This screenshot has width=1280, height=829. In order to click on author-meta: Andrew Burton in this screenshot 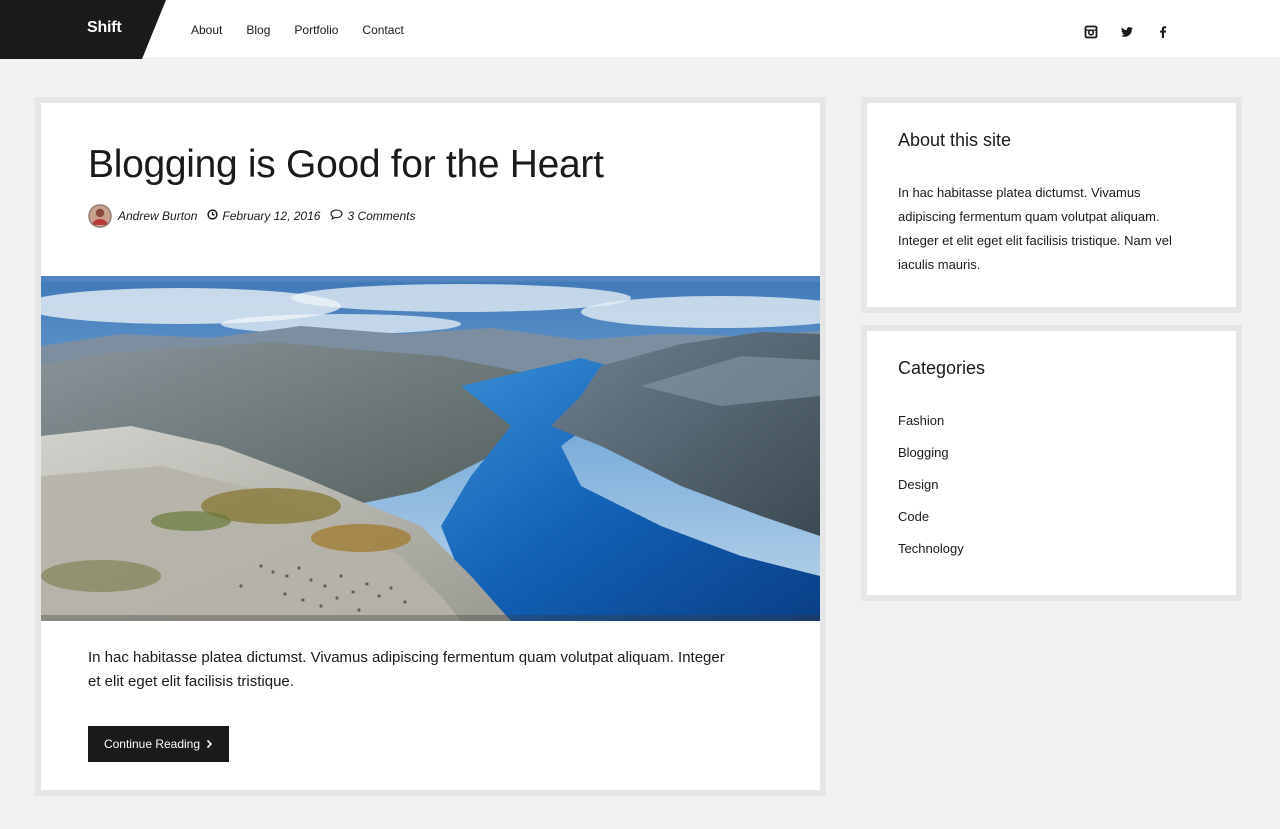, I will do `click(142, 216)`.